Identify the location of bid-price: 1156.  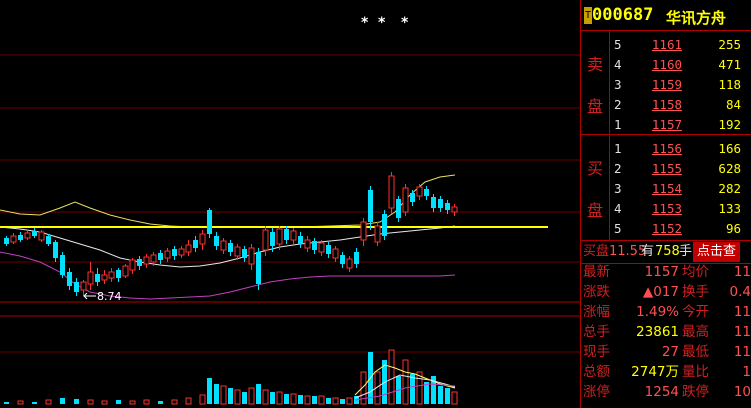
(659, 149).